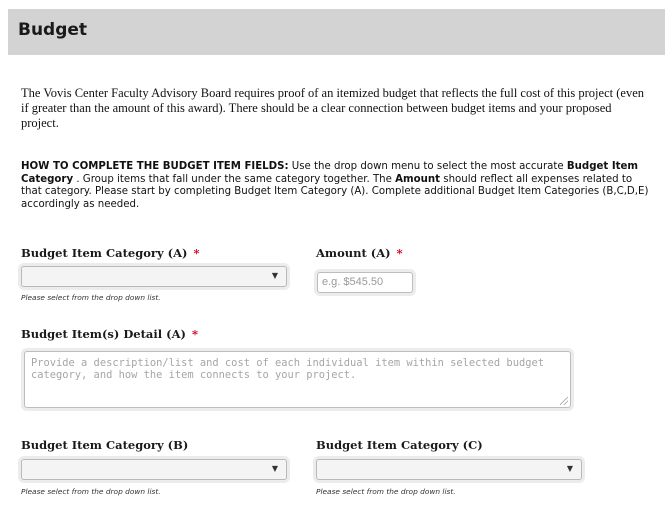 This screenshot has width=665, height=508. Describe the element at coordinates (53, 30) in the screenshot. I see `page-title: Budget` at that location.